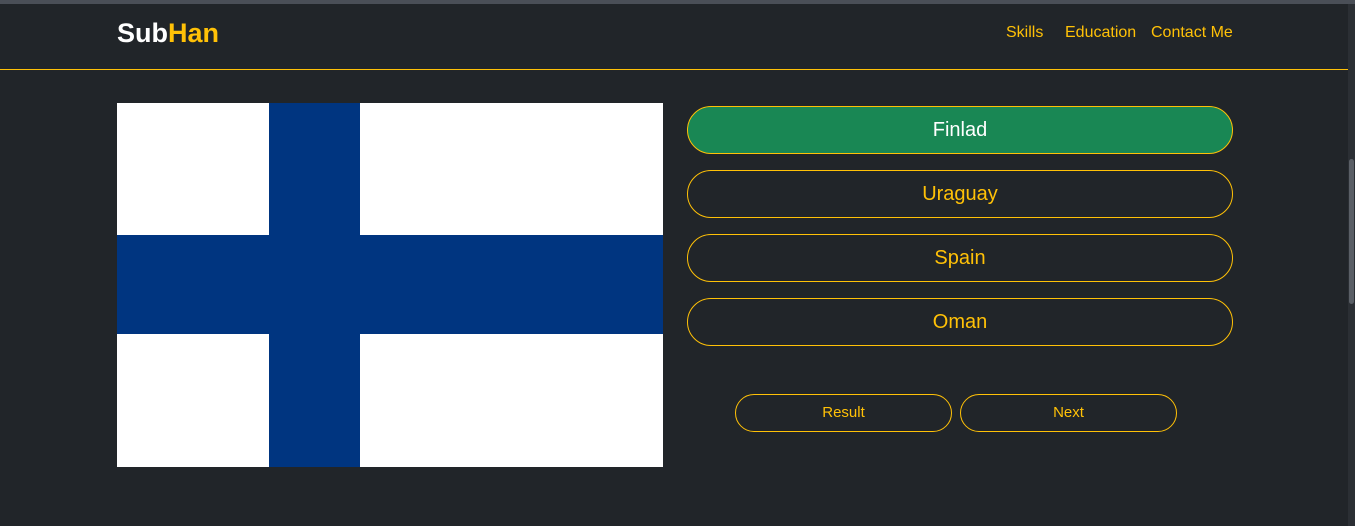 The image size is (1355, 526). Describe the element at coordinates (960, 322) in the screenshot. I see `answer-option-4: Oman` at that location.